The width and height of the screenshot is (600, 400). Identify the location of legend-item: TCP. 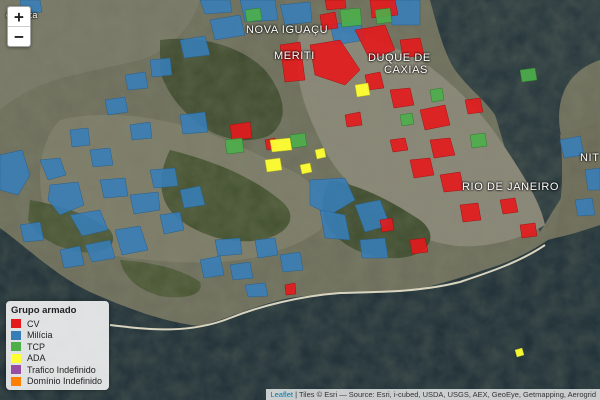
(57, 347).